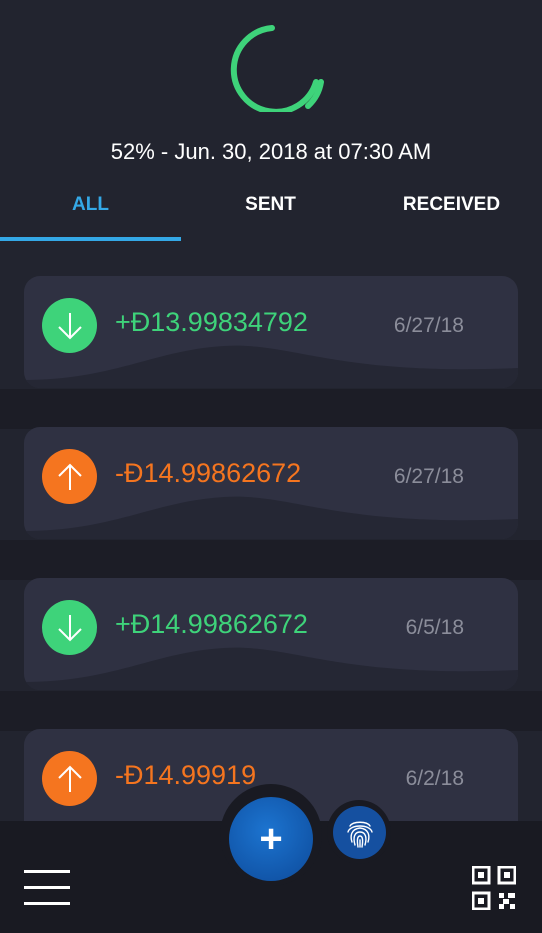  Describe the element at coordinates (271, 151) in the screenshot. I see `sync-status-text: 52% - Jun. 30, 2018 at 07:30 AM` at that location.